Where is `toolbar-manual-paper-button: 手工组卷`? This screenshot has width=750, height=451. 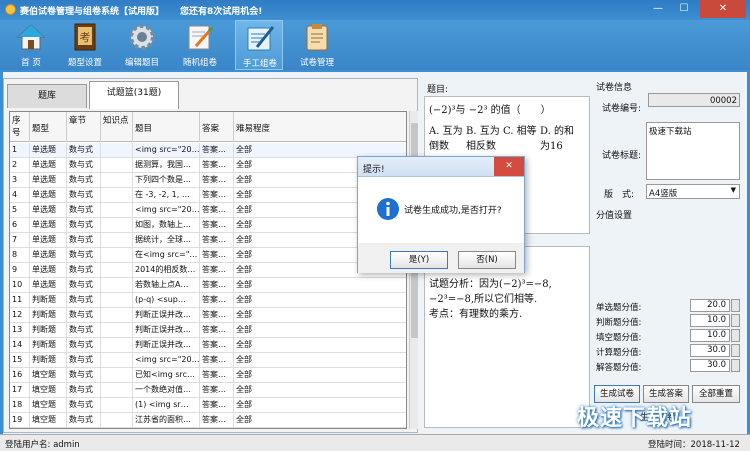 toolbar-manual-paper-button: 手工组卷 is located at coordinates (259, 45).